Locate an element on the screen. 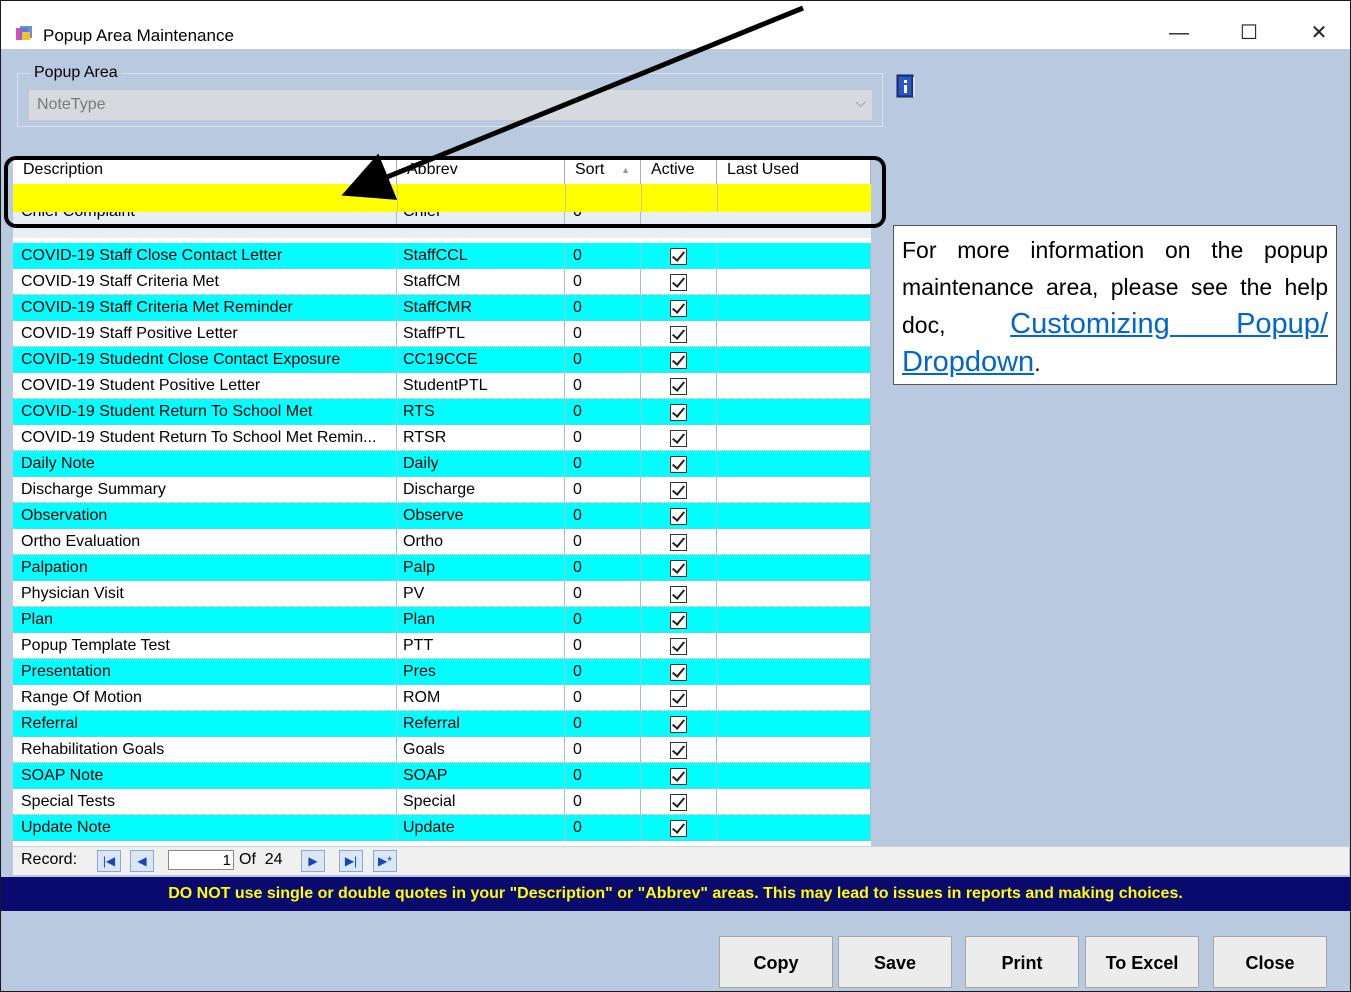 This screenshot has width=1351, height=992. popup-area-label: Popup Area is located at coordinates (76, 73).